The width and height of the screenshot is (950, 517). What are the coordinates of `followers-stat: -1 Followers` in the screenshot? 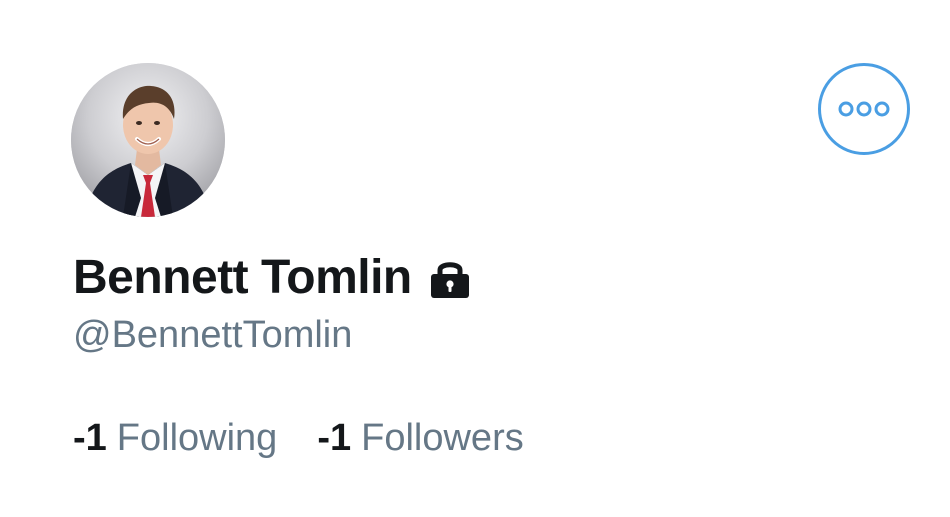 It's located at (420, 438).